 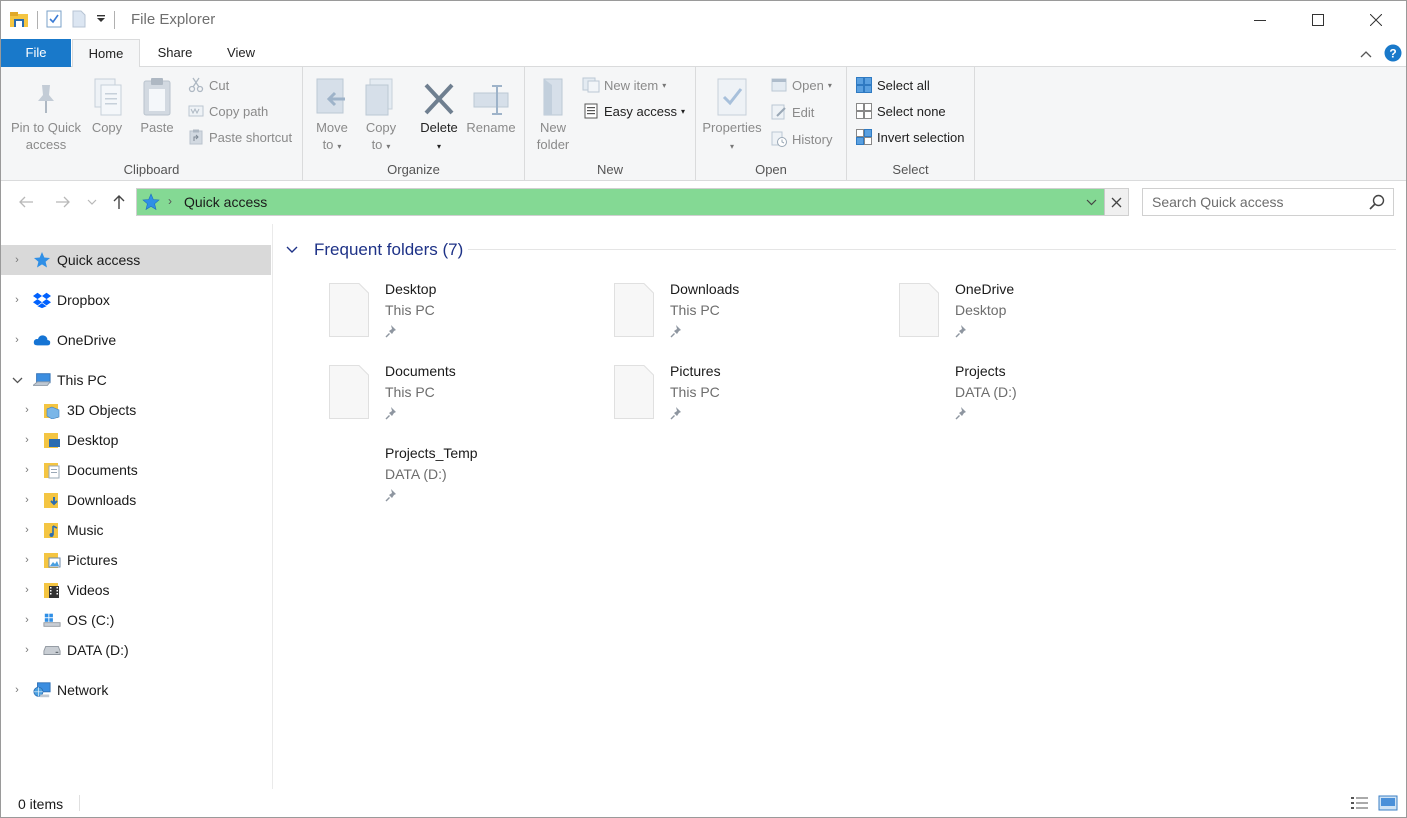 What do you see at coordinates (732, 97) in the screenshot?
I see `properties-icon` at bounding box center [732, 97].